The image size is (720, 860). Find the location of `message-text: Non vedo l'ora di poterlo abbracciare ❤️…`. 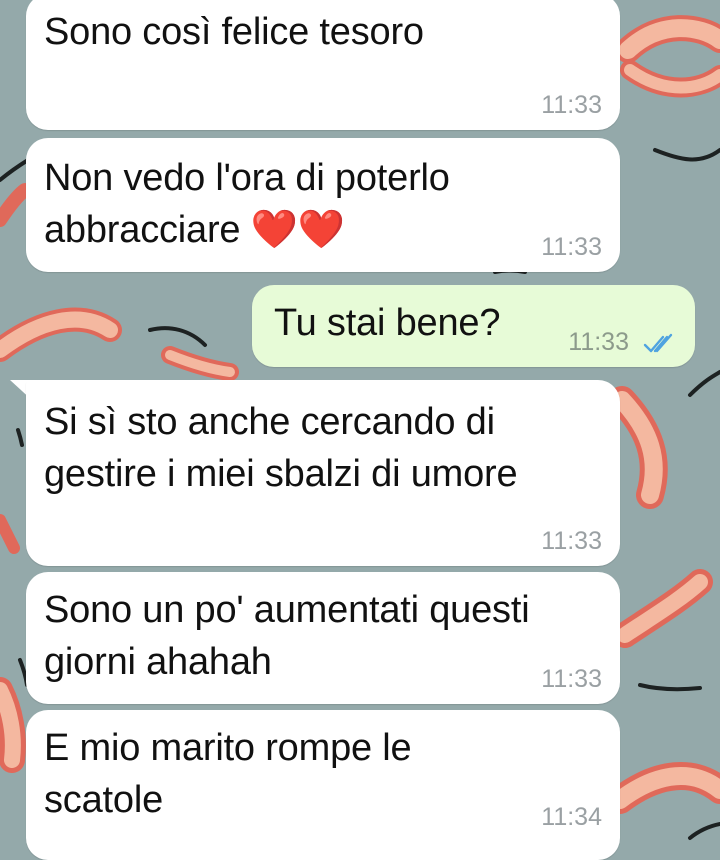

message-text: Non vedo l'ora di poterlo abbracciare ❤️… is located at coordinates (247, 204).